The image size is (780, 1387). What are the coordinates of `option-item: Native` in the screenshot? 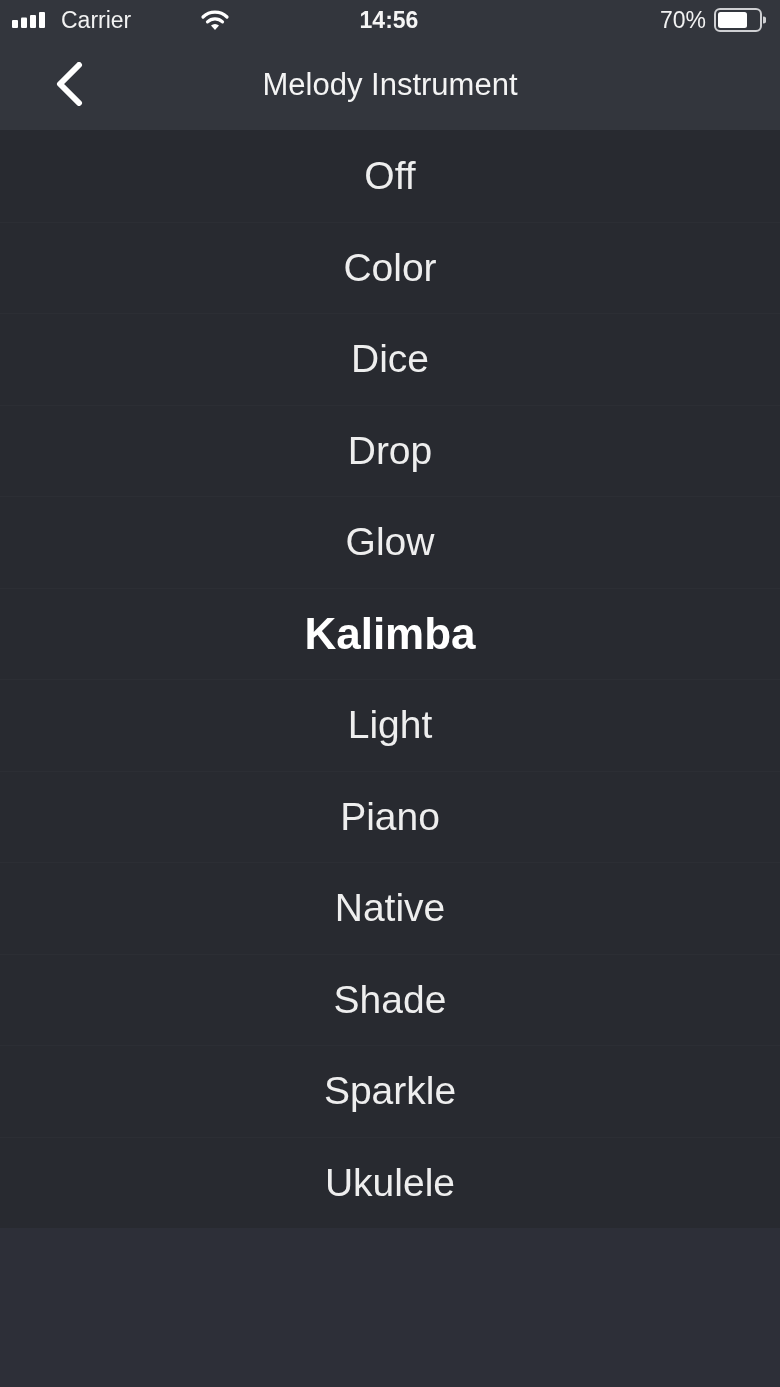 It's located at (390, 908).